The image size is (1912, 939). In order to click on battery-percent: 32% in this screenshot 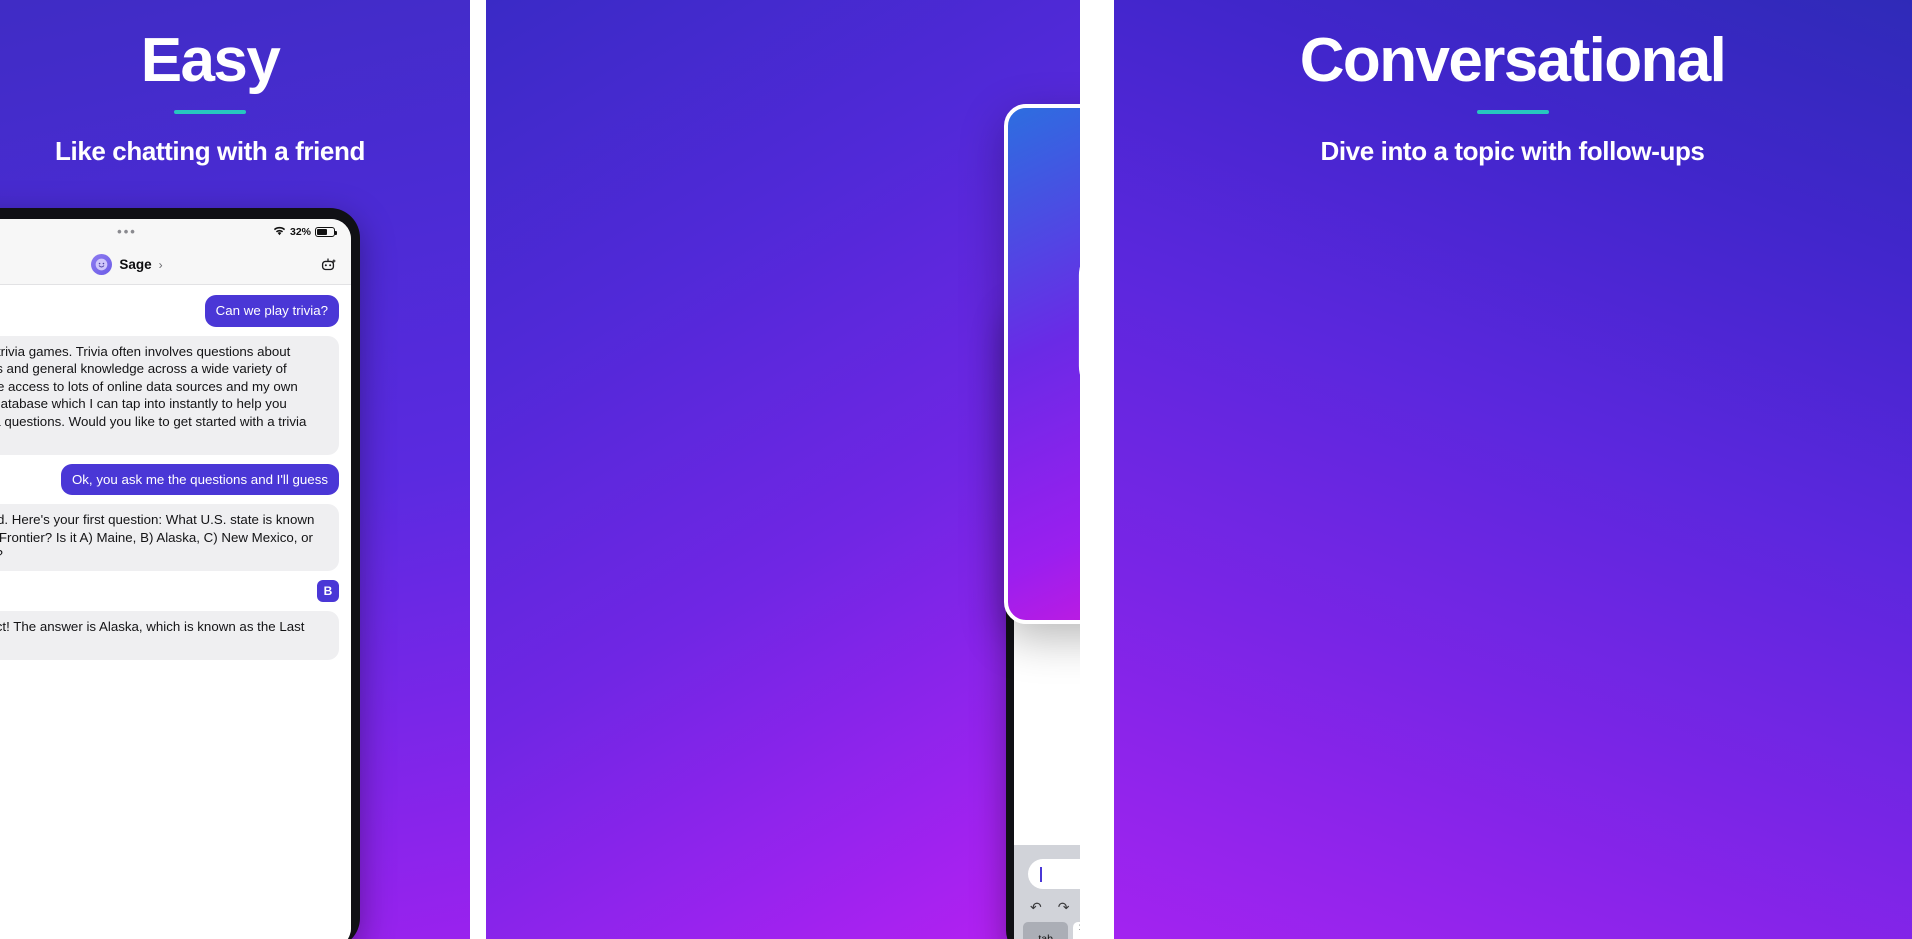, I will do `click(300, 232)`.